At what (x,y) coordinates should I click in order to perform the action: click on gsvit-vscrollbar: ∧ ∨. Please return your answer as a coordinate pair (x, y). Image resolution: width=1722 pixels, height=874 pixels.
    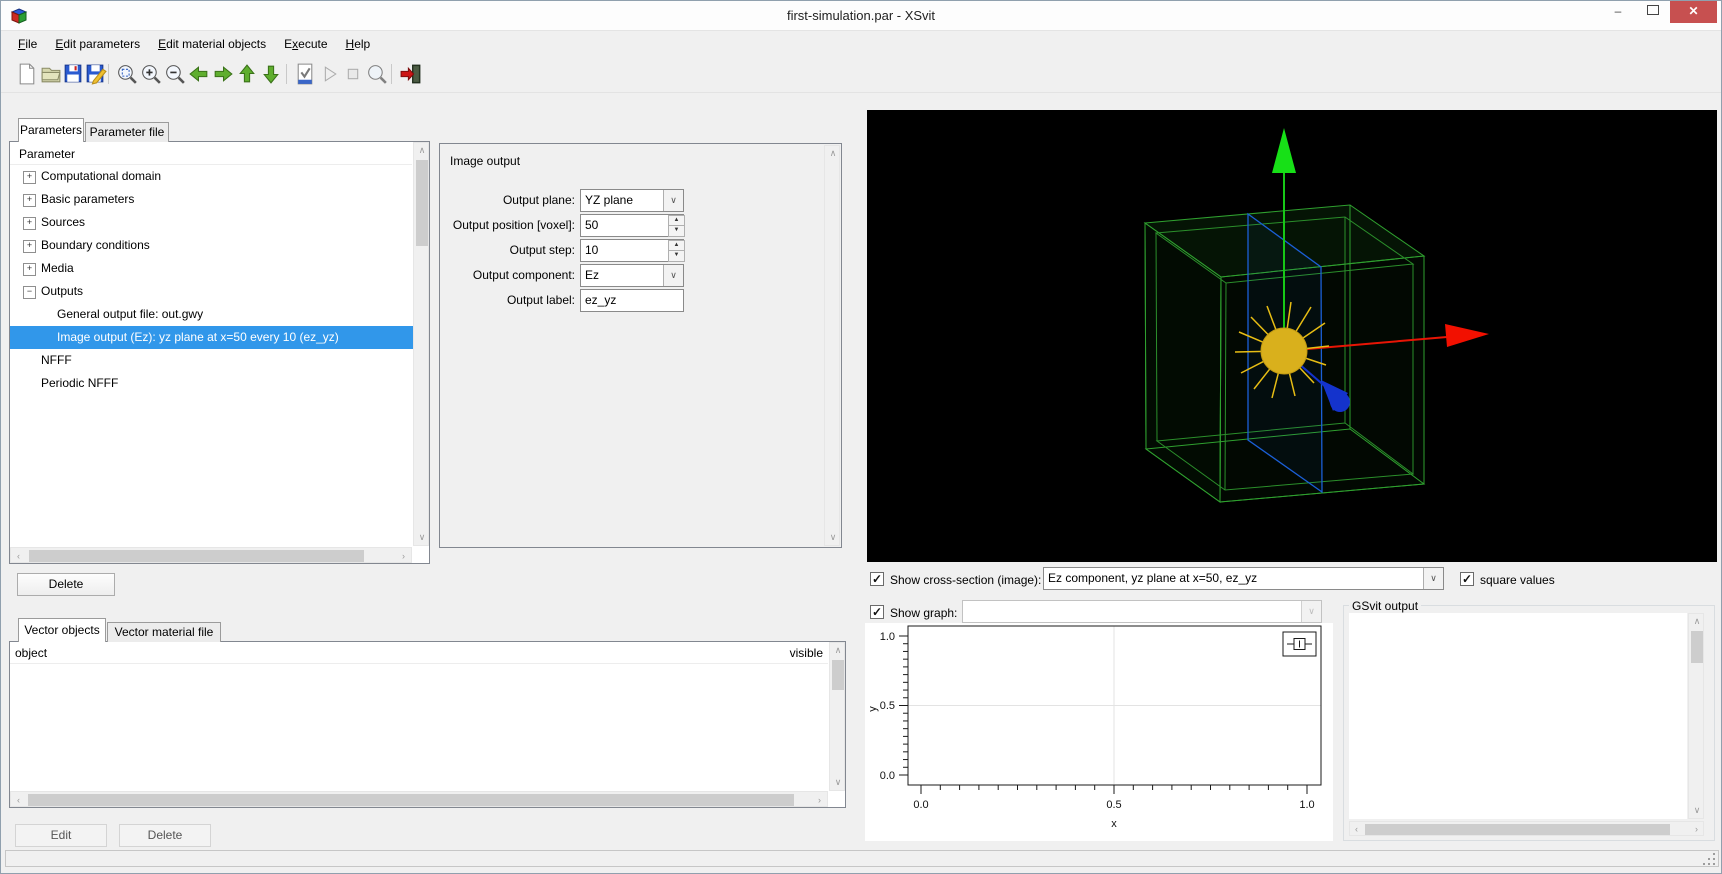
    Looking at the image, I should click on (1696, 716).